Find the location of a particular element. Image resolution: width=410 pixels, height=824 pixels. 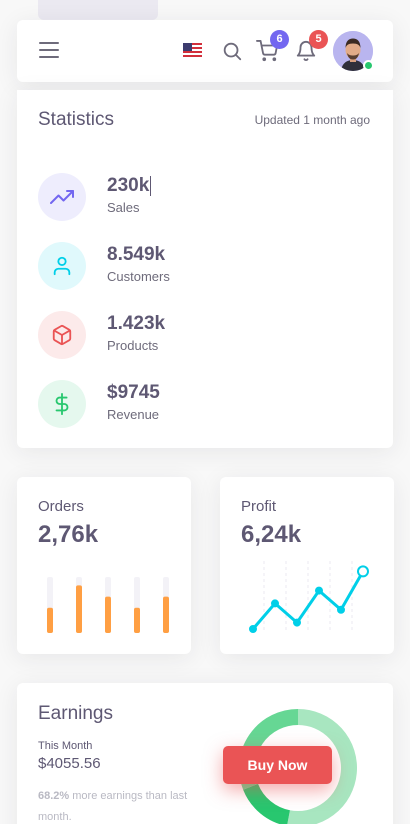

user-icon is located at coordinates (62, 266).